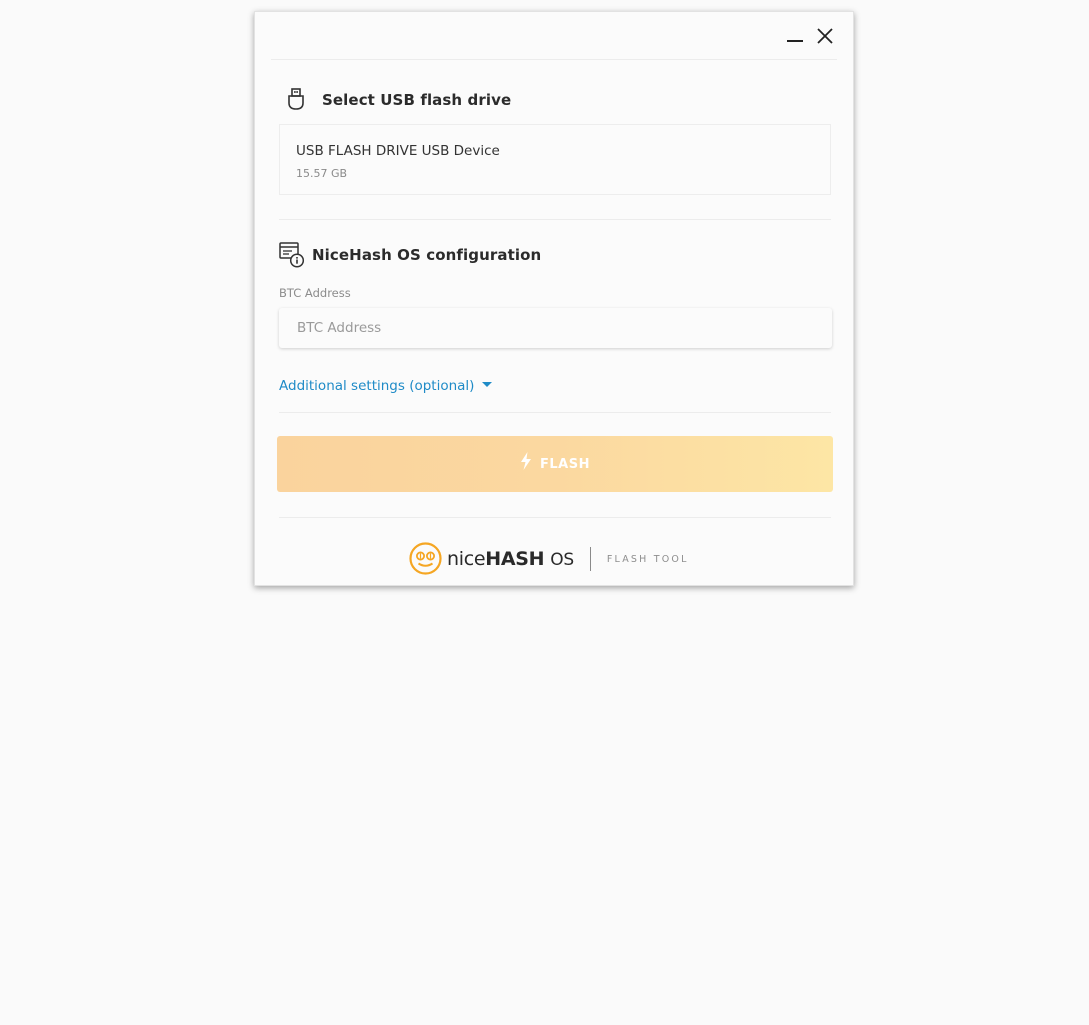 This screenshot has height=1025, width=1089. Describe the element at coordinates (526, 461) in the screenshot. I see `lightning-bolt-icon` at that location.